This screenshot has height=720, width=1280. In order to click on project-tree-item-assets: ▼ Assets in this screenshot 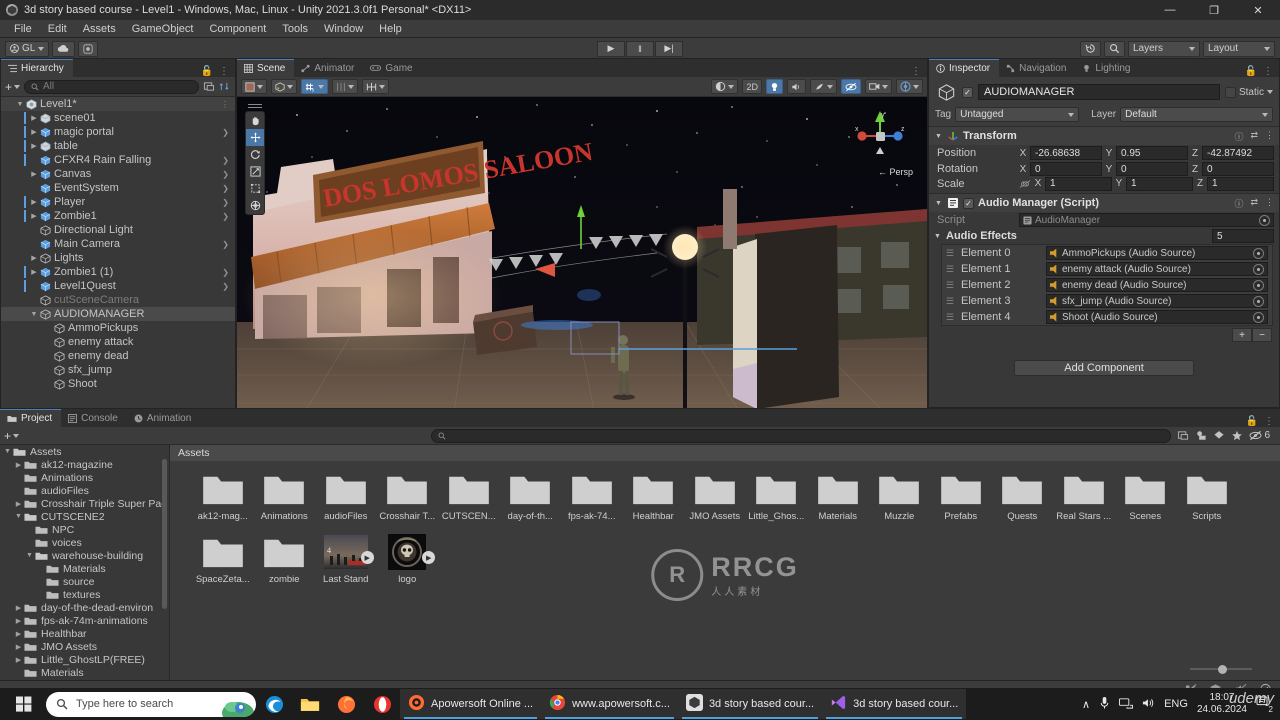, I will do `click(84, 451)`.